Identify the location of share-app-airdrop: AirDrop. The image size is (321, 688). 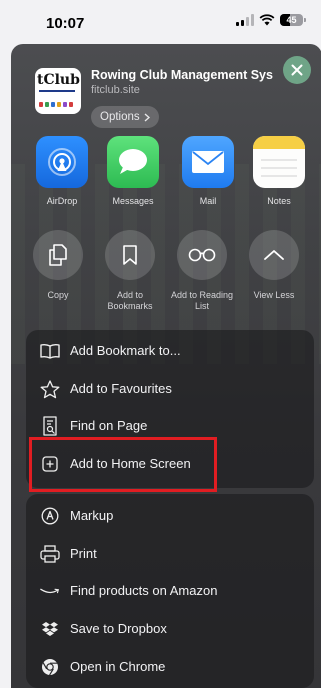
(62, 171).